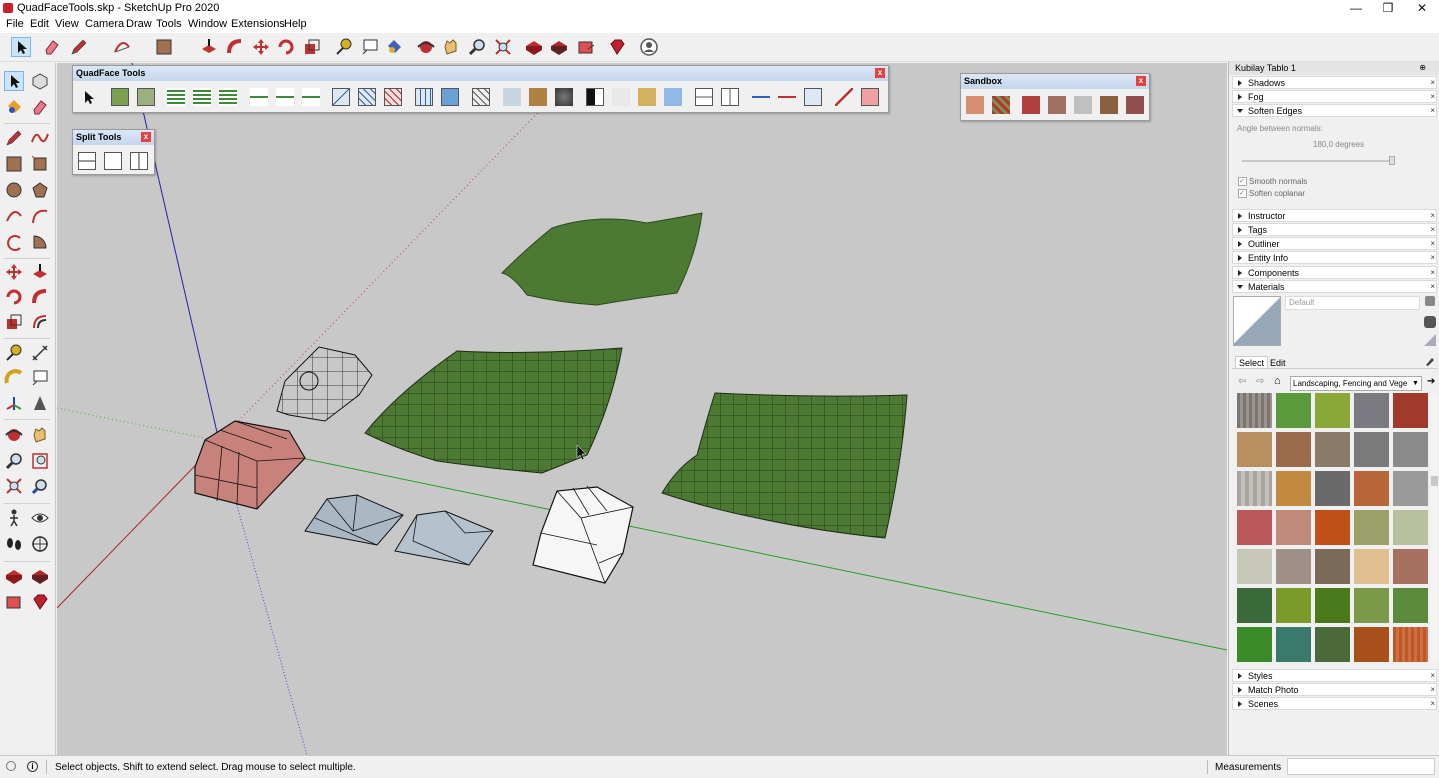 The width and height of the screenshot is (1439, 778). I want to click on axes-tool-left, so click(14, 403).